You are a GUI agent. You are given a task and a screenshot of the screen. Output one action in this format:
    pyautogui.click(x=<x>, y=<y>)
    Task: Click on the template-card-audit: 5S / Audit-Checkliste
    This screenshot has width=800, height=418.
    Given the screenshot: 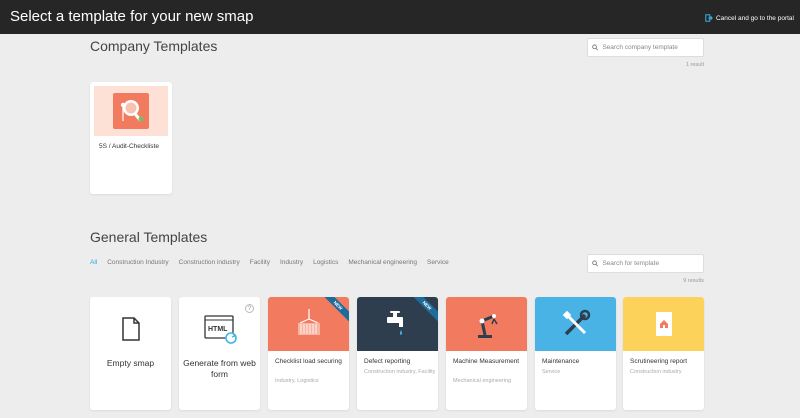 What is the action you would take?
    pyautogui.click(x=131, y=138)
    